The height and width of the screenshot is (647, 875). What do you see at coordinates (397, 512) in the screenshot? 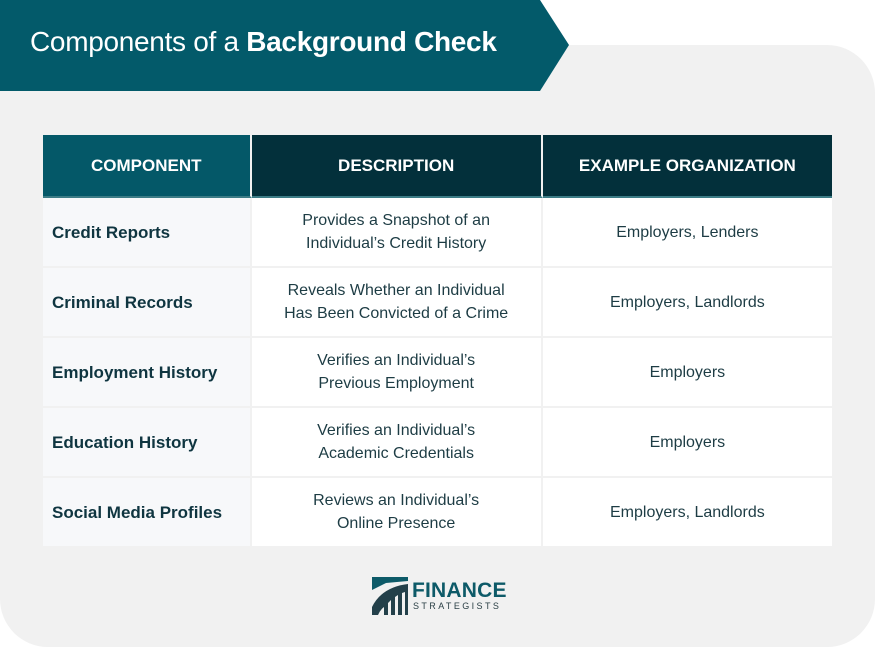
I see `description-cell: Reviews an Individual’s Online Presence` at bounding box center [397, 512].